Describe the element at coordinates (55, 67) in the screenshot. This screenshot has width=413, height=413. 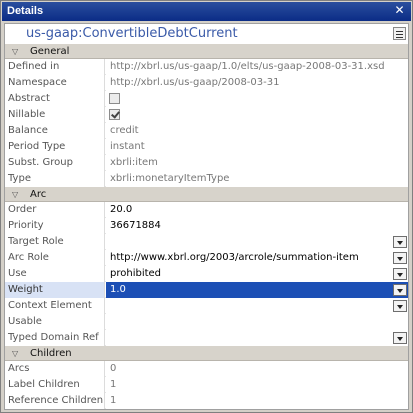
I see `row-key: Defined in` at that location.